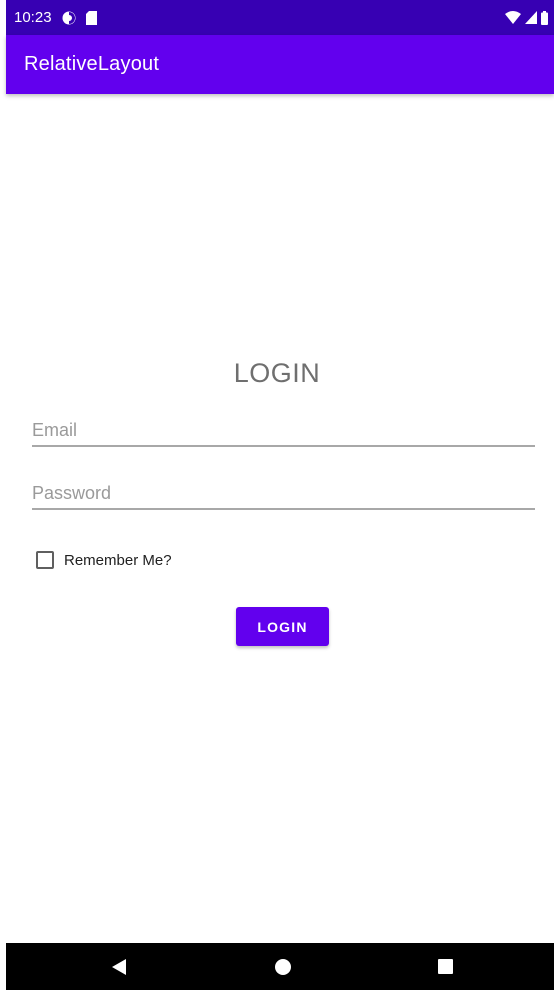  I want to click on home-icon, so click(283, 966).